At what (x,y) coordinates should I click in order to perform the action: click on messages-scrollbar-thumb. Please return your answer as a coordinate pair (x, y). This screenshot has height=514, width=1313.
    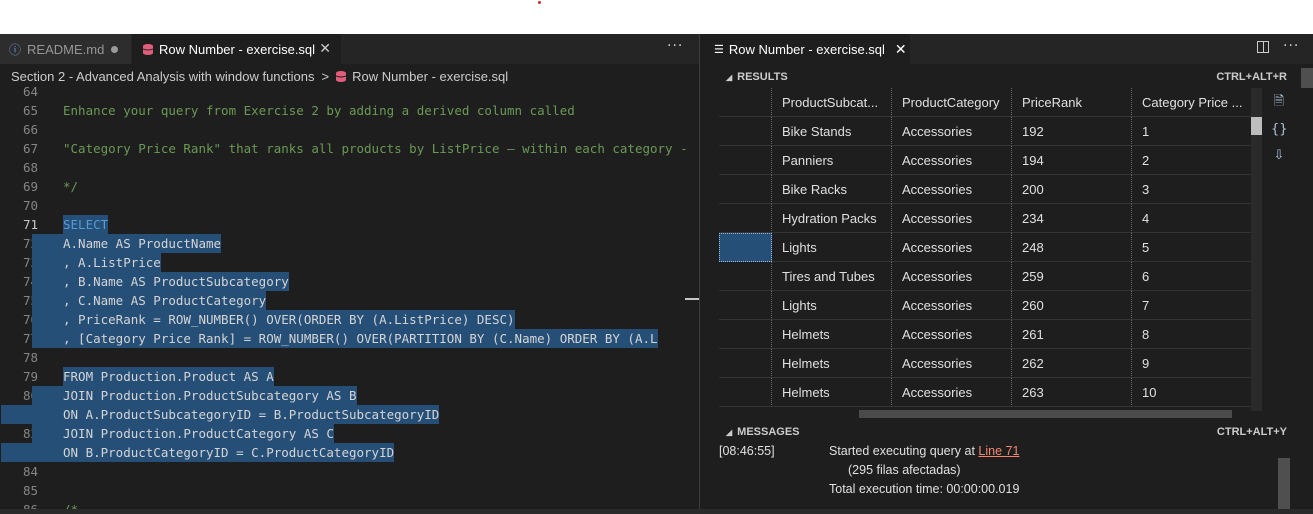
    Looking at the image, I should click on (1284, 484).